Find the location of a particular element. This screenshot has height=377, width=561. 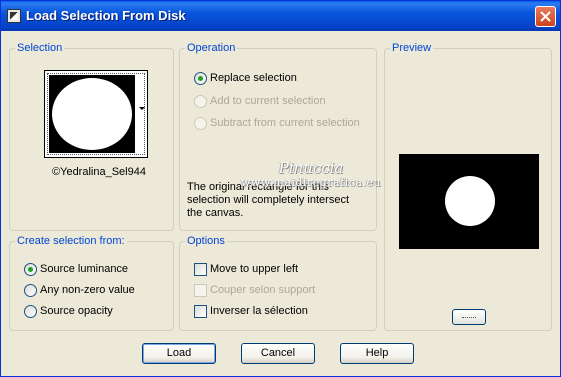

title-bar: Load Selection From Disk is located at coordinates (280, 16).